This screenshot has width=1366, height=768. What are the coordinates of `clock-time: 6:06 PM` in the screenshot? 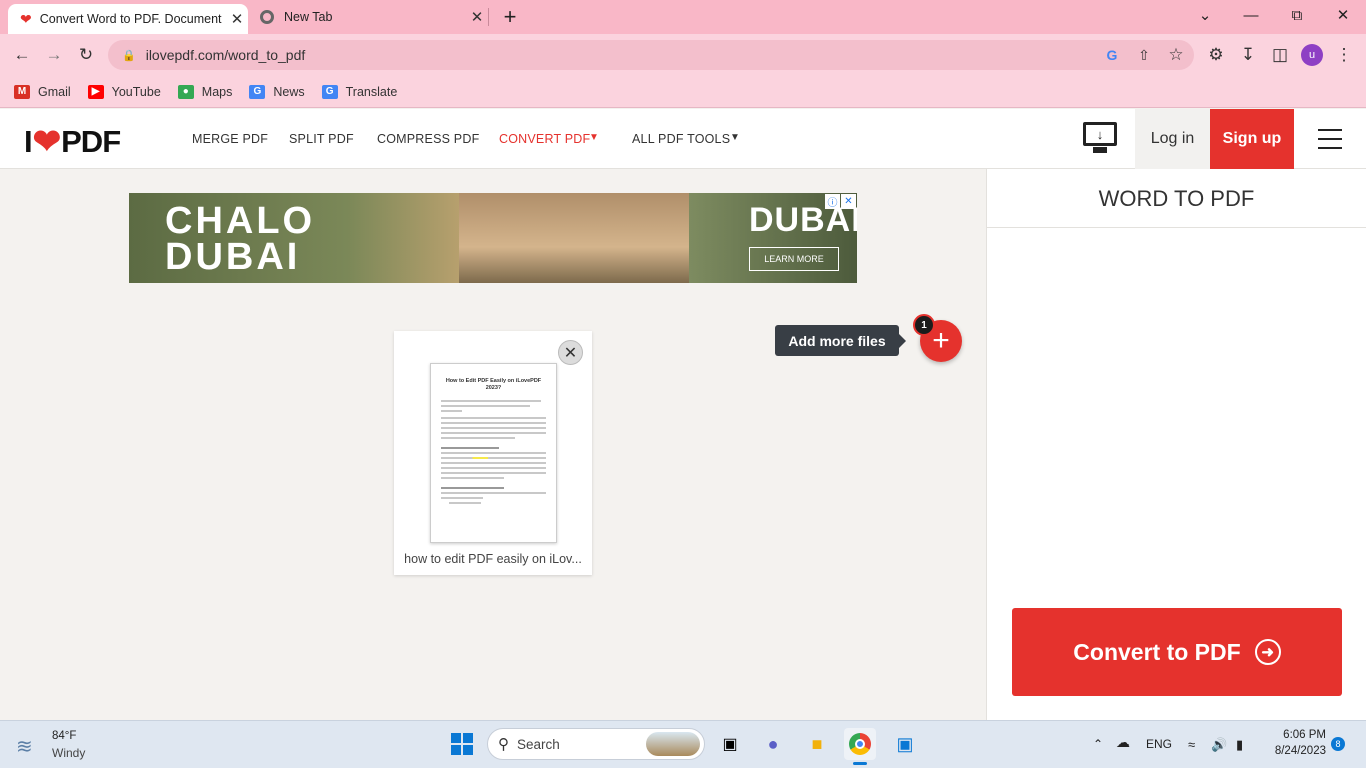 It's located at (1295, 735).